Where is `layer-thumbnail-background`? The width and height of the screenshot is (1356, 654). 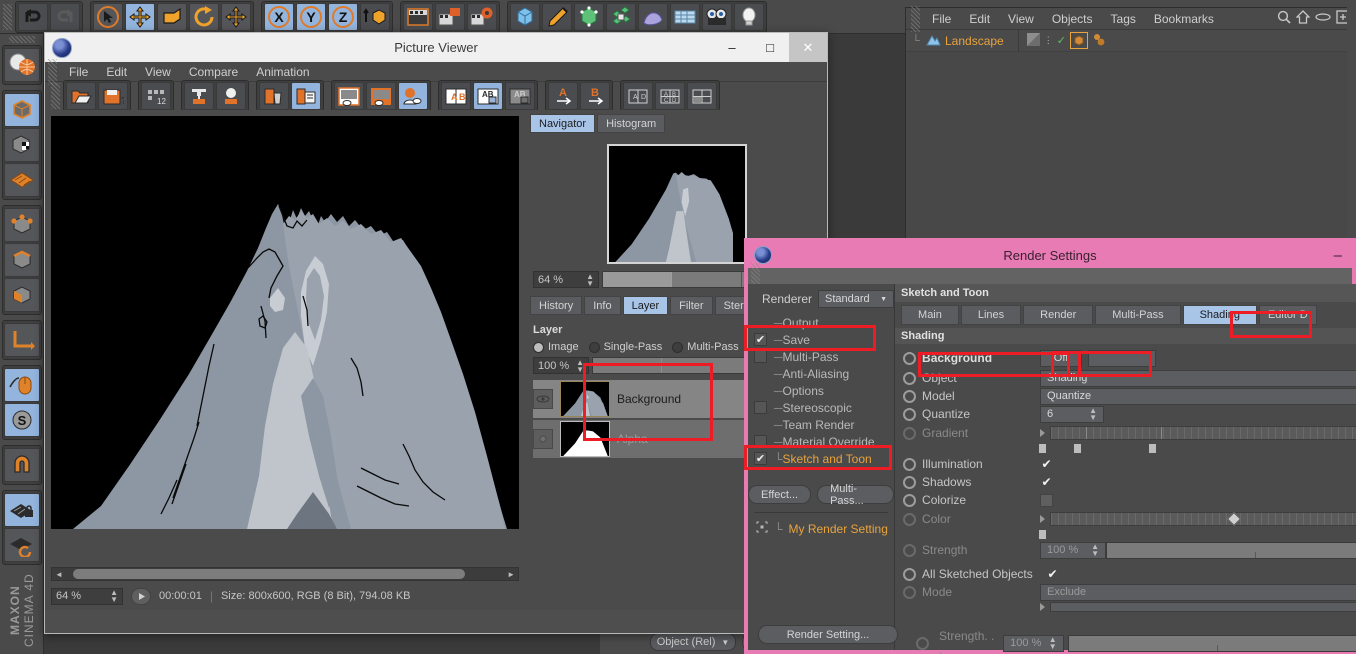 layer-thumbnail-background is located at coordinates (585, 399).